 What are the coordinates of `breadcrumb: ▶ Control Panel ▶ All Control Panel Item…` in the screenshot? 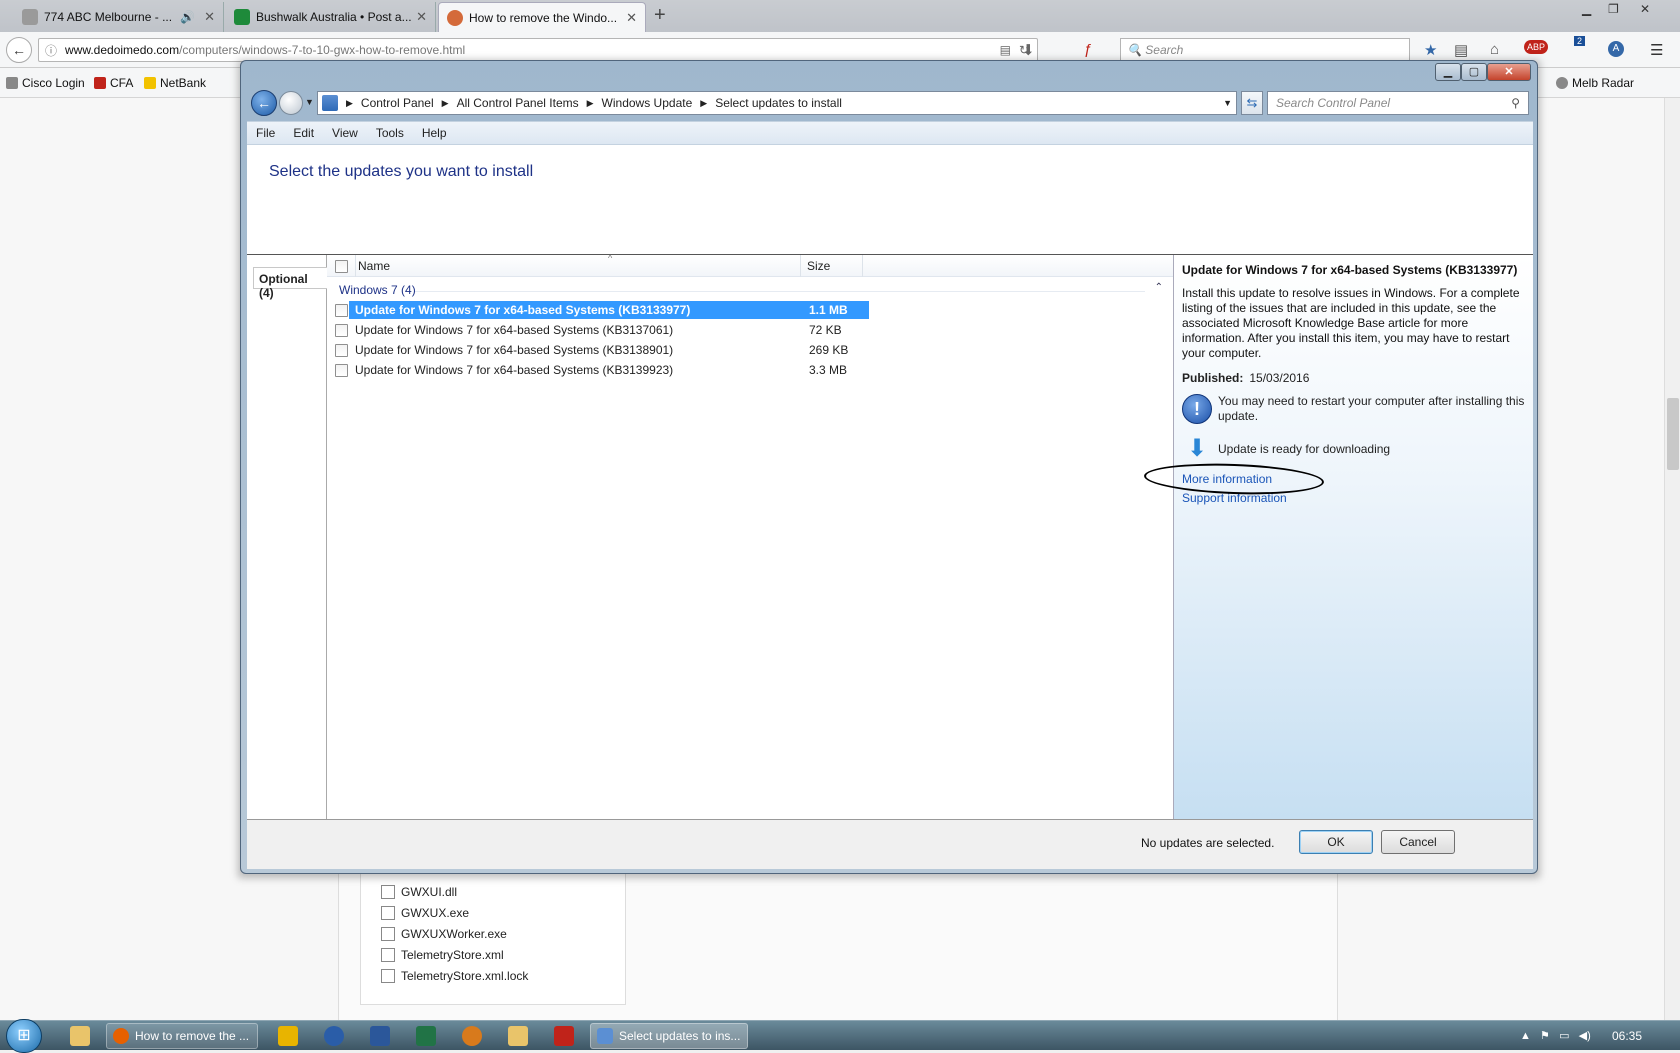 It's located at (777, 103).